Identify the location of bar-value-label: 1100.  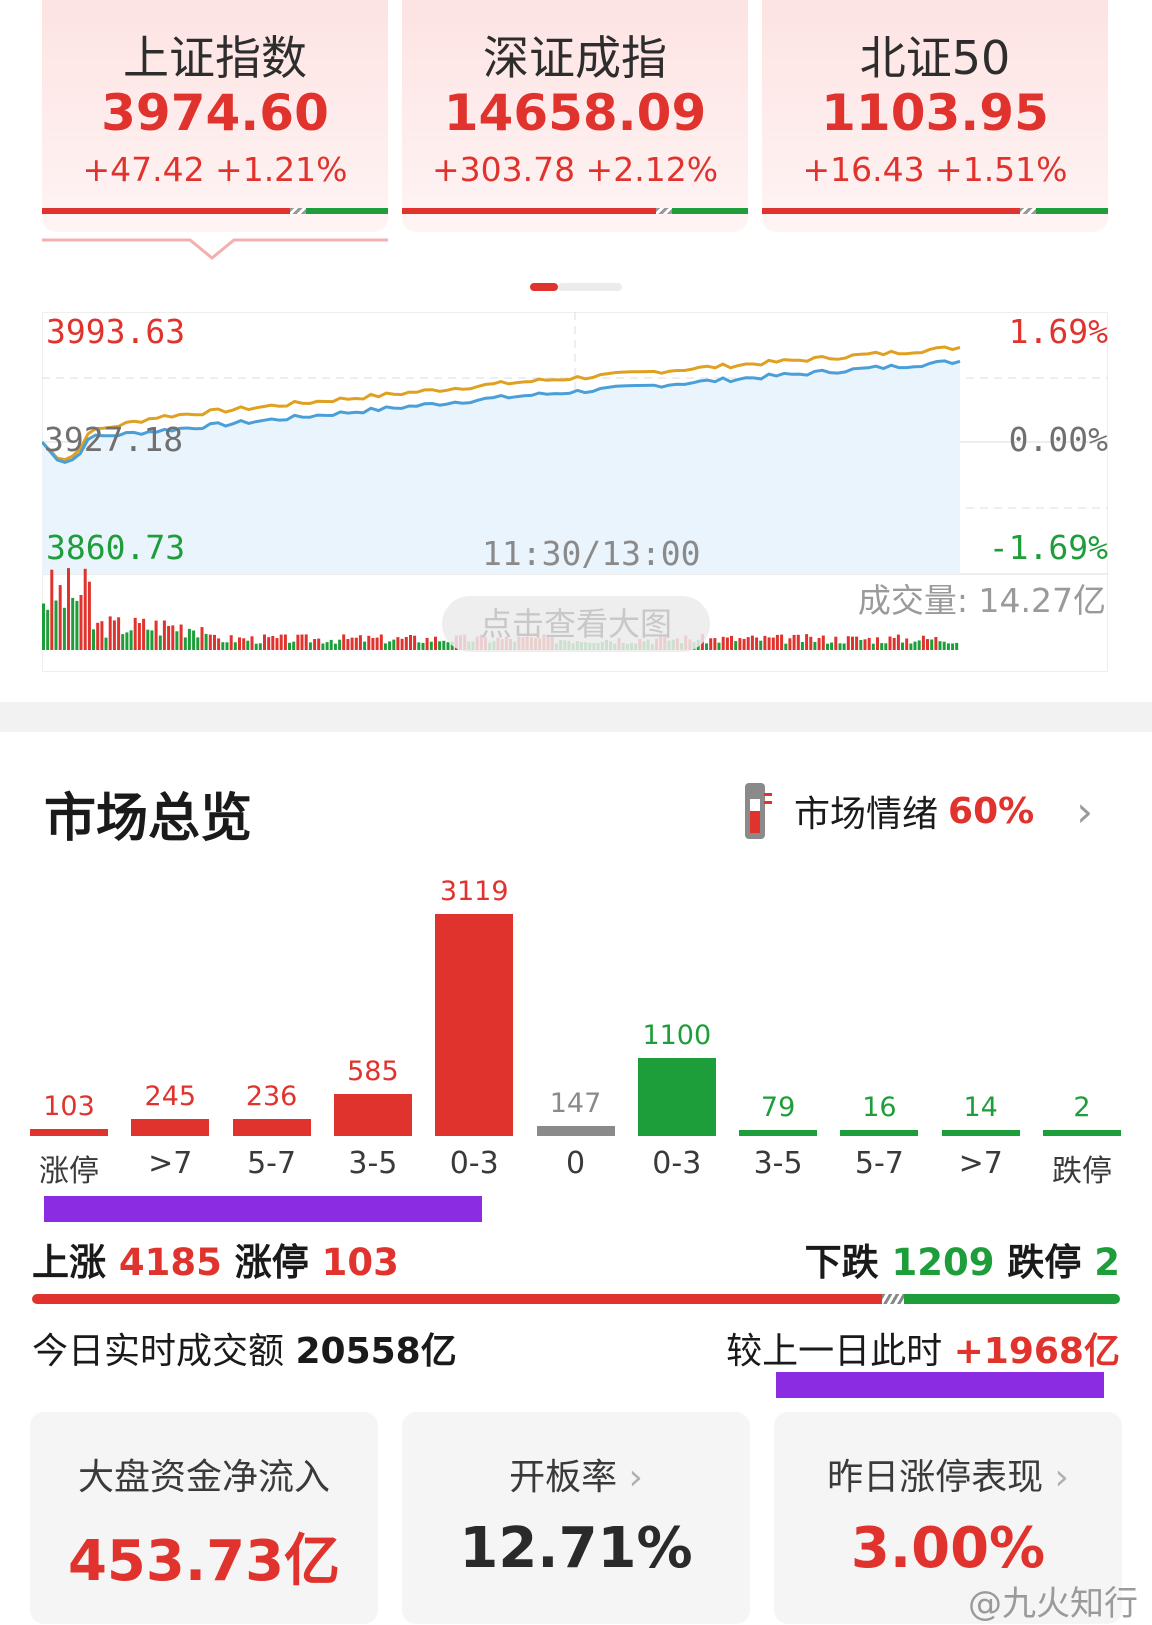
(677, 1035).